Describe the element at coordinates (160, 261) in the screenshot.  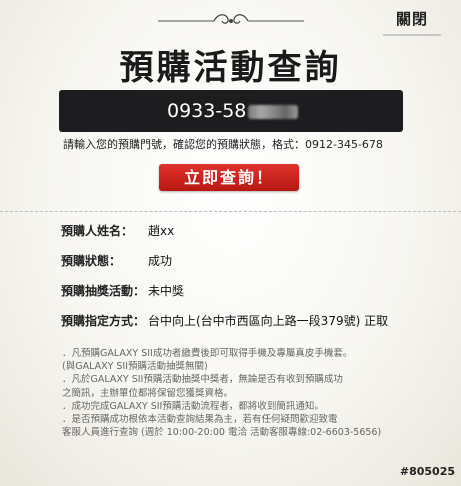
I see `result-value: 成功` at that location.